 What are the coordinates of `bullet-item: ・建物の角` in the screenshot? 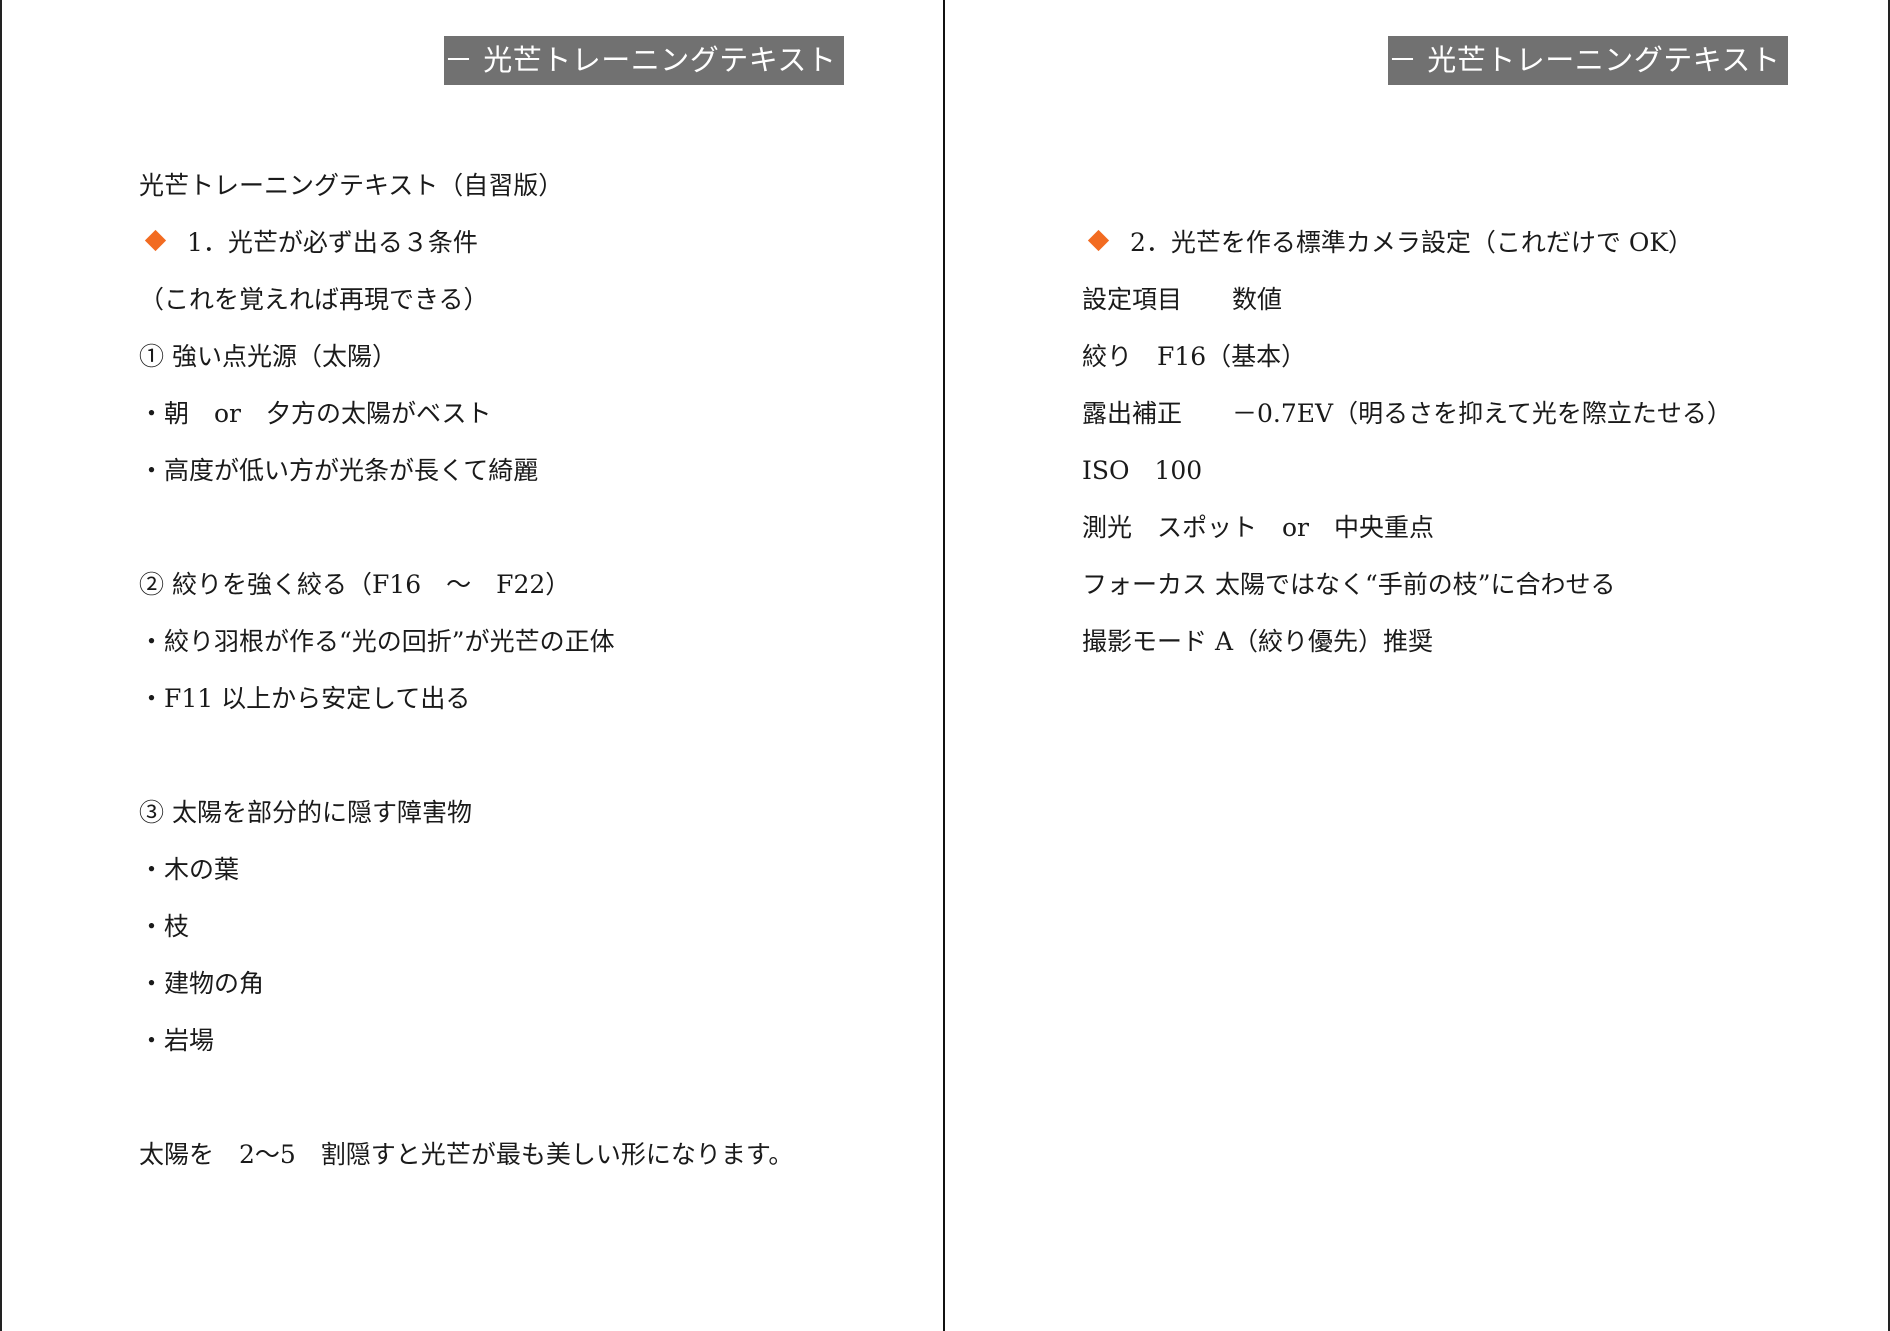 It's located at (202, 983).